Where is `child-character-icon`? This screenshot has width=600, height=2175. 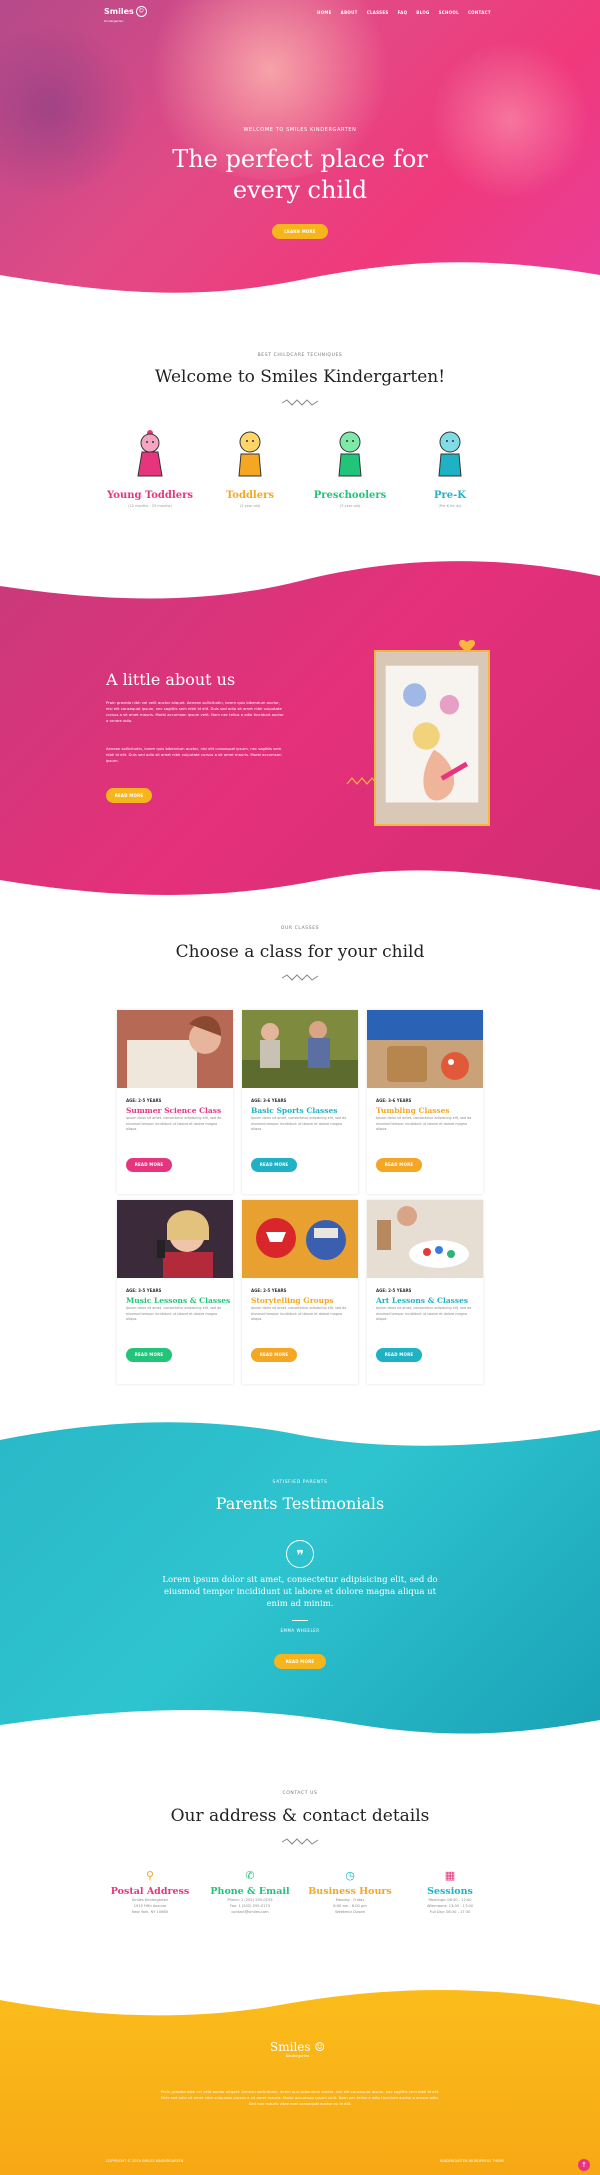
child-character-icon is located at coordinates (450, 454).